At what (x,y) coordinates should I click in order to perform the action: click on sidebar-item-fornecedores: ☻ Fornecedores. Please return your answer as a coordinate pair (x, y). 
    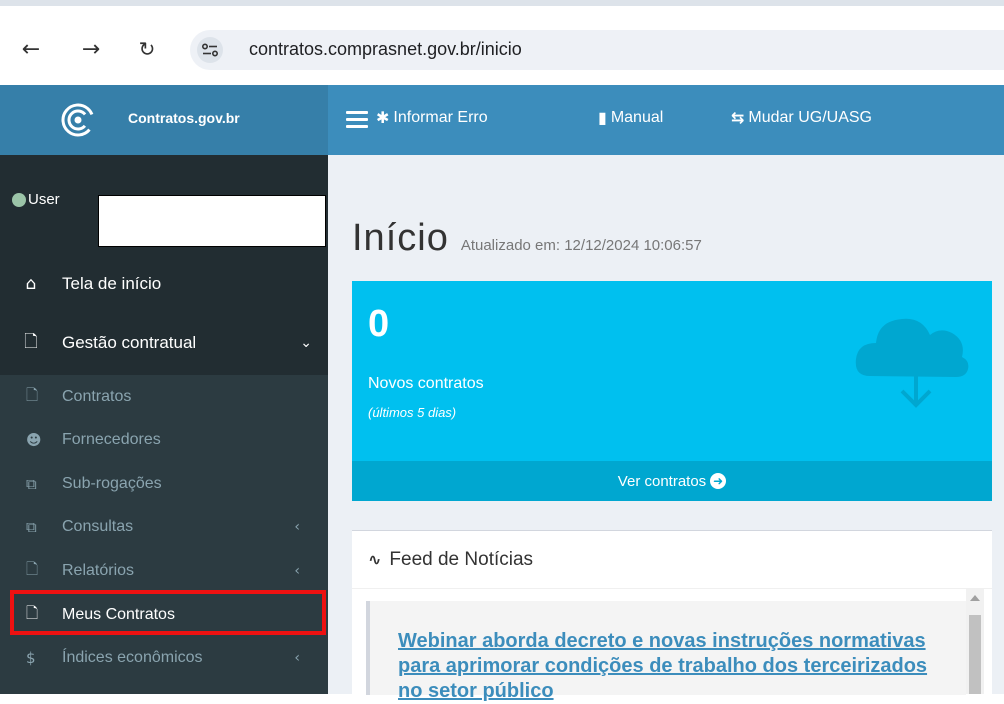
    Looking at the image, I should click on (164, 440).